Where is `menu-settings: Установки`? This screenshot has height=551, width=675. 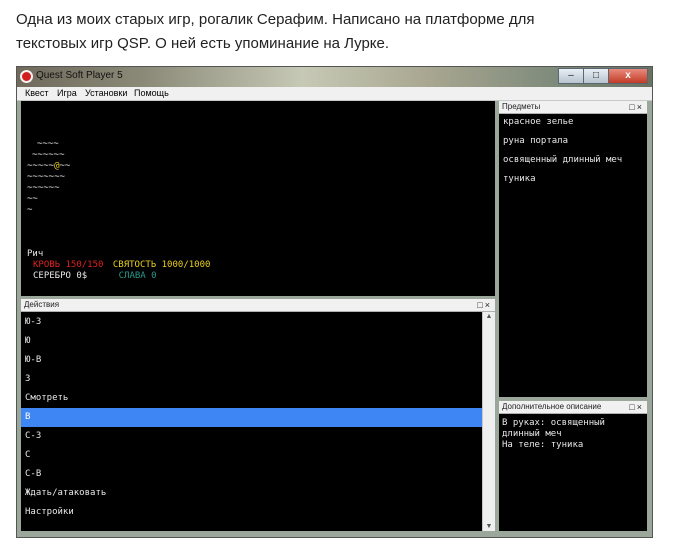 menu-settings: Установки is located at coordinates (106, 93).